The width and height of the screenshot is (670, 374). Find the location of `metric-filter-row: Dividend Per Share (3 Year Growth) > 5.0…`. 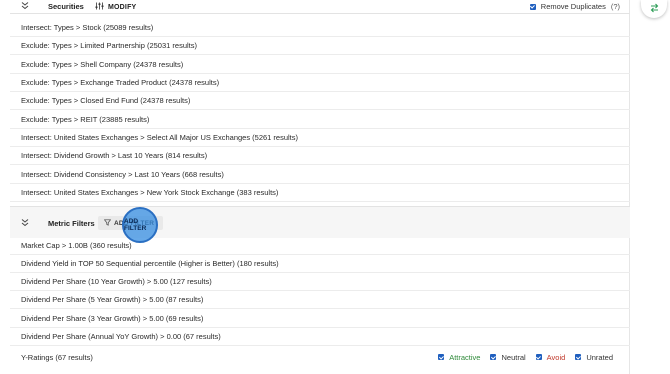

metric-filter-row: Dividend Per Share (3 Year Growth) > 5.0… is located at coordinates (320, 319).